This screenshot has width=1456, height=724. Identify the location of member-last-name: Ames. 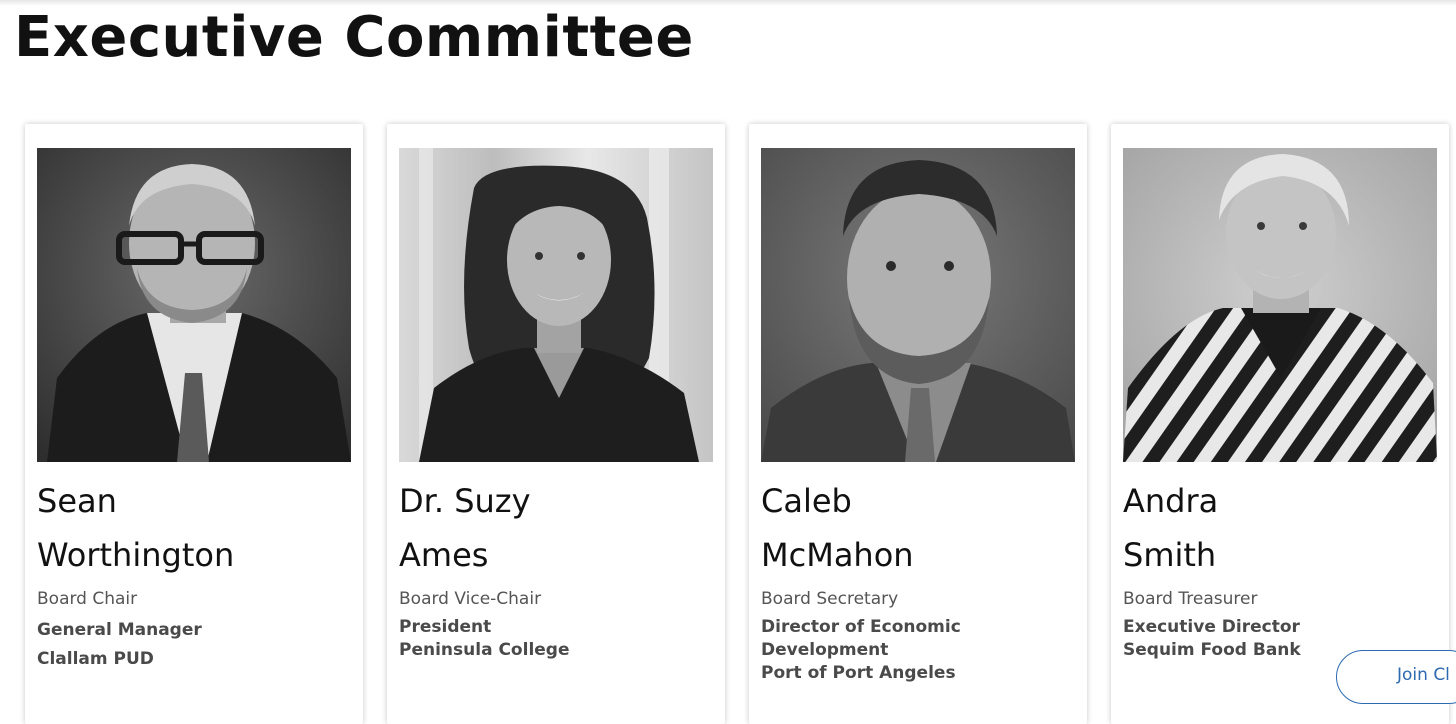
(444, 555).